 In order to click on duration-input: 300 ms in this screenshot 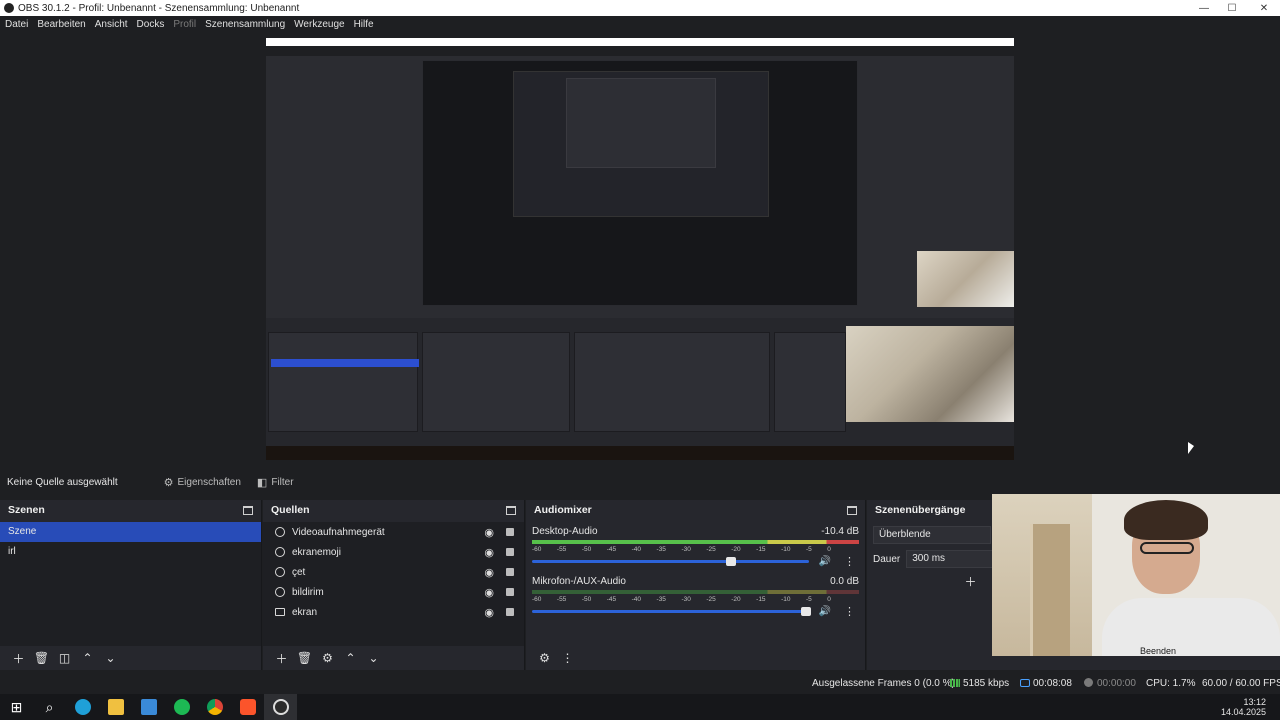, I will do `click(951, 559)`.